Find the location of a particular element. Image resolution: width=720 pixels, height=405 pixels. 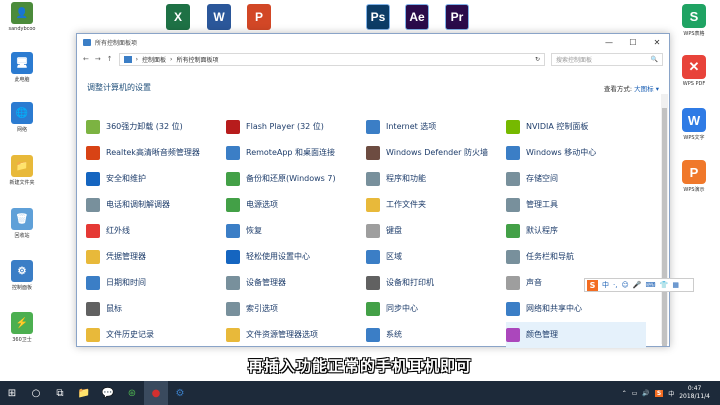

up-arrow-icon: ↑ is located at coordinates (110, 59).